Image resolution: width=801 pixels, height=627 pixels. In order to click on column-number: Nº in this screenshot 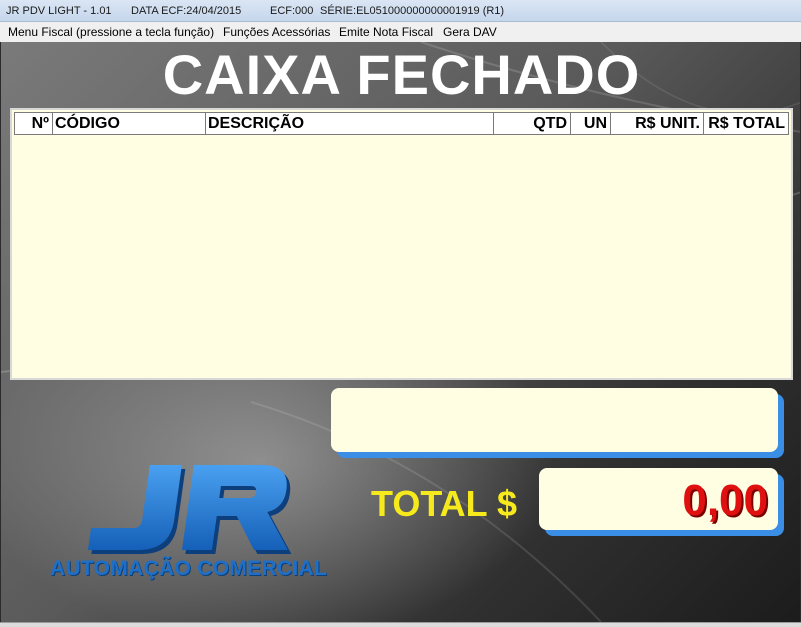, I will do `click(34, 123)`.